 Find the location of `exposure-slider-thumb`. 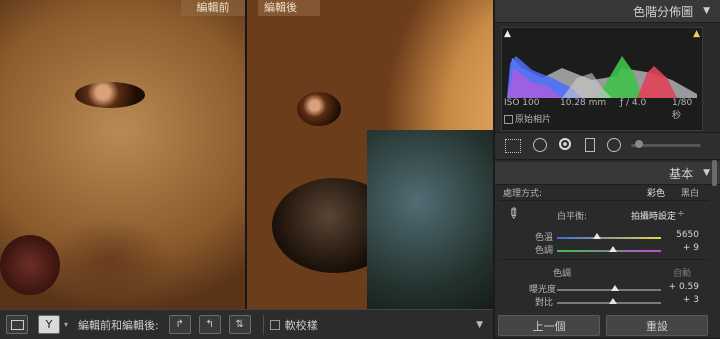

exposure-slider-thumb is located at coordinates (615, 288).